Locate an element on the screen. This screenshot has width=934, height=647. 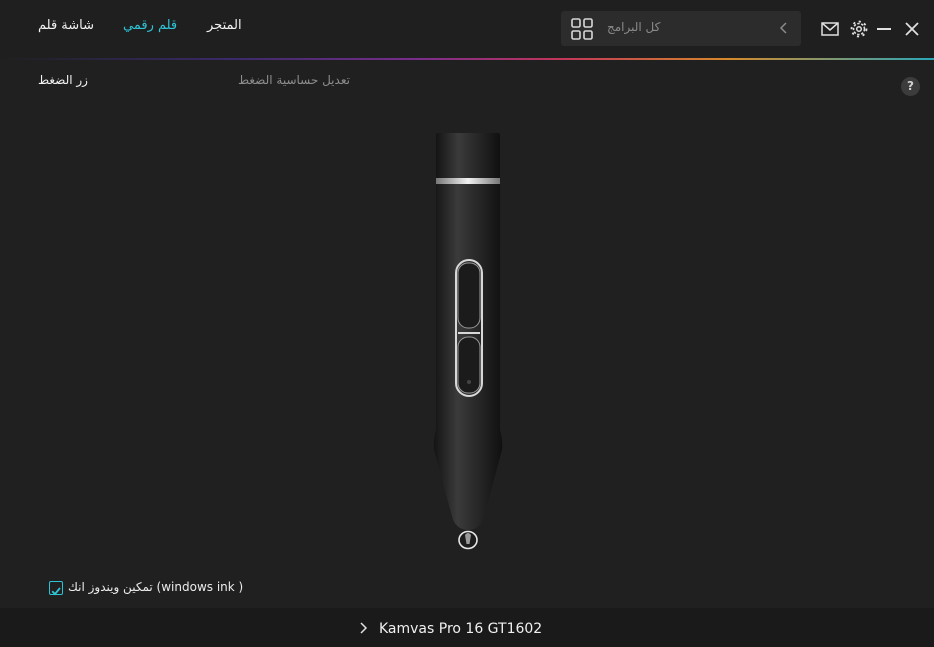
apps-search-box: كل البرامج is located at coordinates (681, 28).